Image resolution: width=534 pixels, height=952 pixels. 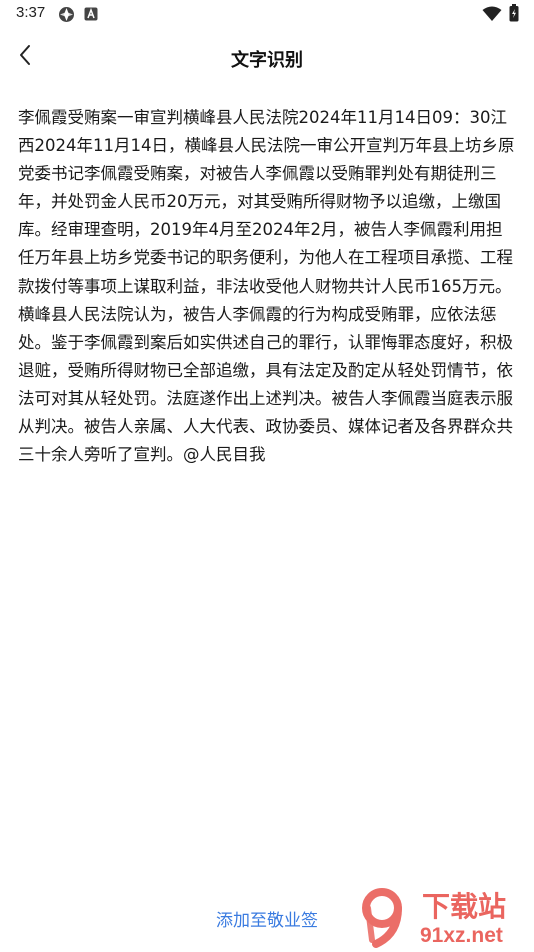 I want to click on status-time: 3:37, so click(x=31, y=12).